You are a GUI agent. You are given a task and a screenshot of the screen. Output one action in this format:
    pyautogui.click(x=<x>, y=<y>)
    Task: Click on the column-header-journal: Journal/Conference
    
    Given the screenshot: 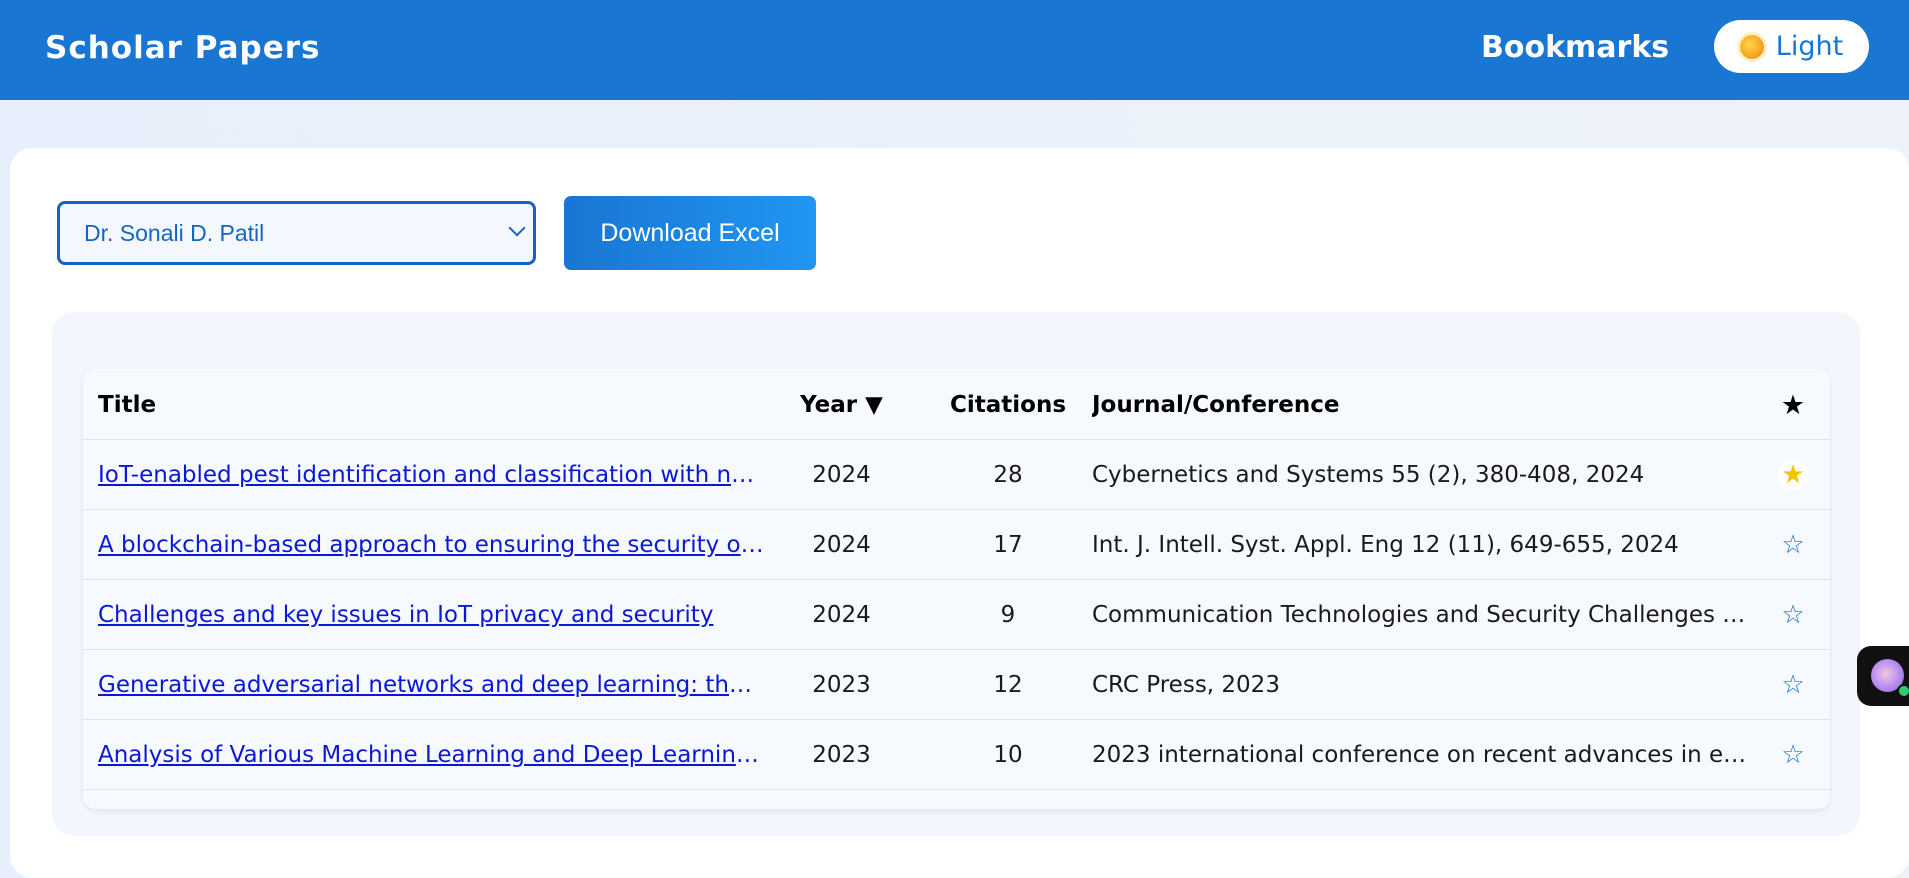 What is the action you would take?
    pyautogui.click(x=1420, y=405)
    